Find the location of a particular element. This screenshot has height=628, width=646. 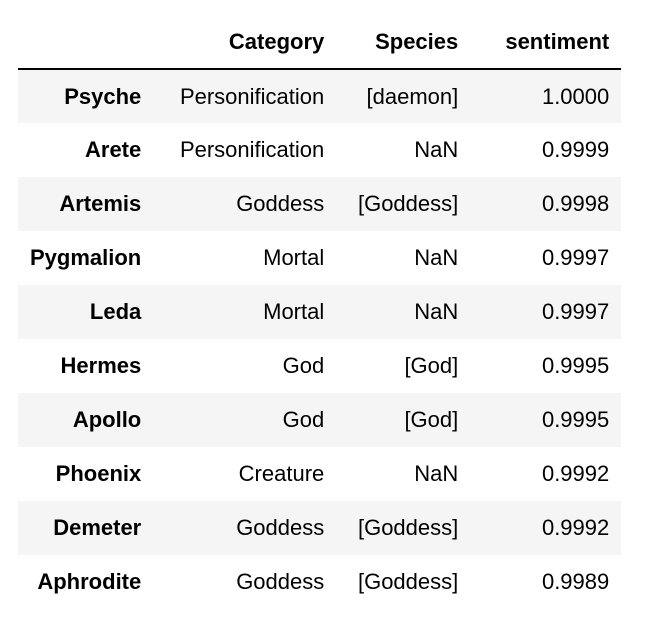

table-row: Pygmalion Mortal NaN 0.9997 is located at coordinates (319, 258).